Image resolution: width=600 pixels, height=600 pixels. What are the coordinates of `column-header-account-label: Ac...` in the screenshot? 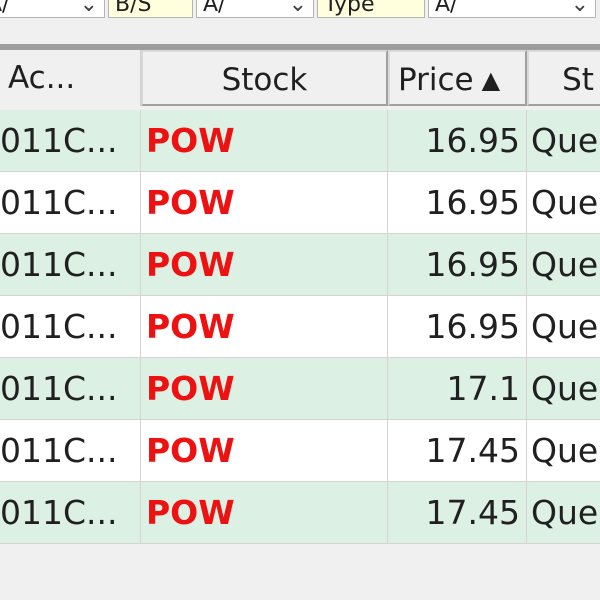 It's located at (42, 78).